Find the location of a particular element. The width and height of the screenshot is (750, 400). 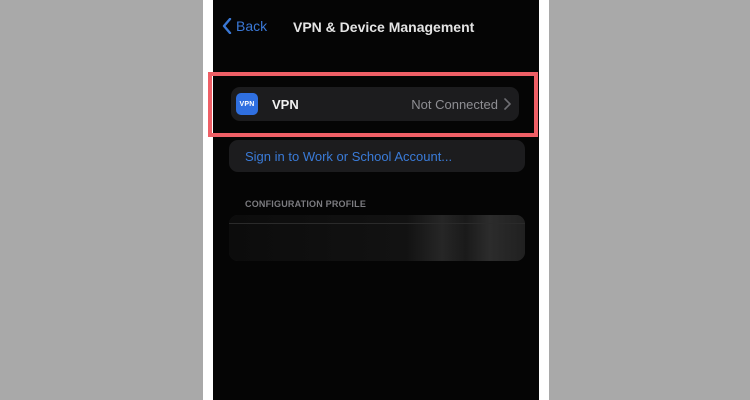

back-button: Back is located at coordinates (244, 26).